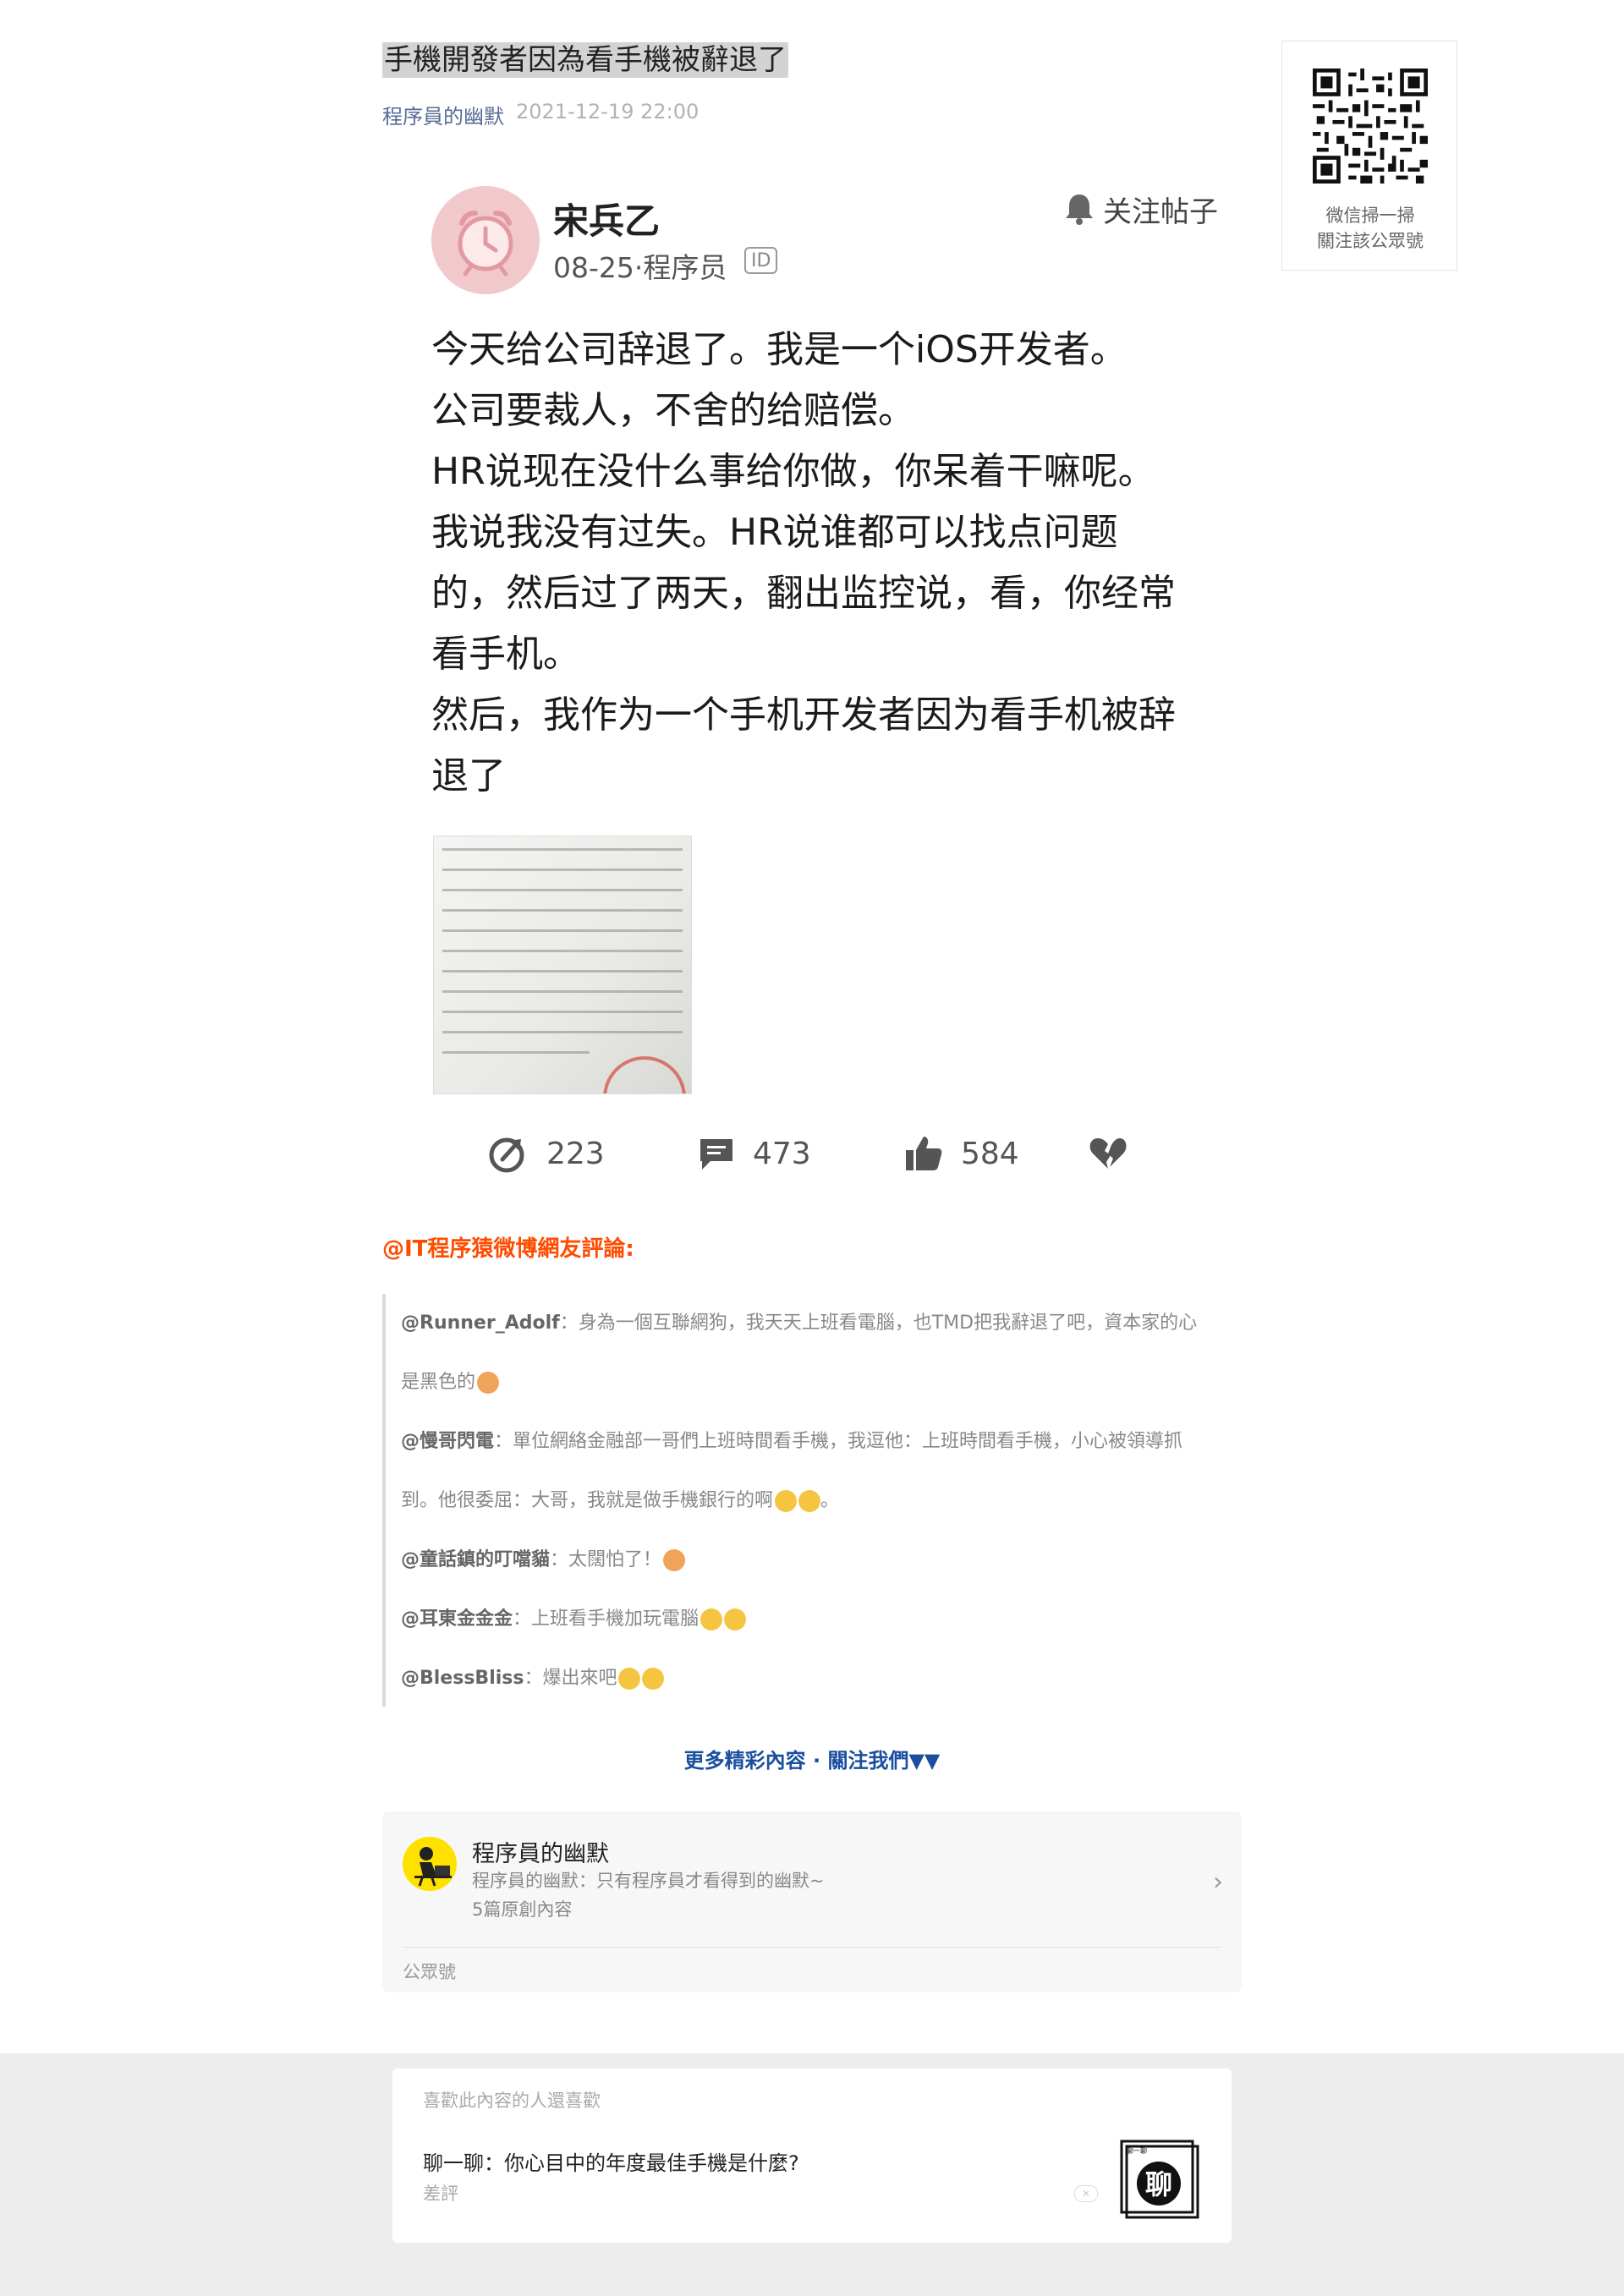 The width and height of the screenshot is (1624, 2296). I want to click on comment-icon, so click(716, 1155).